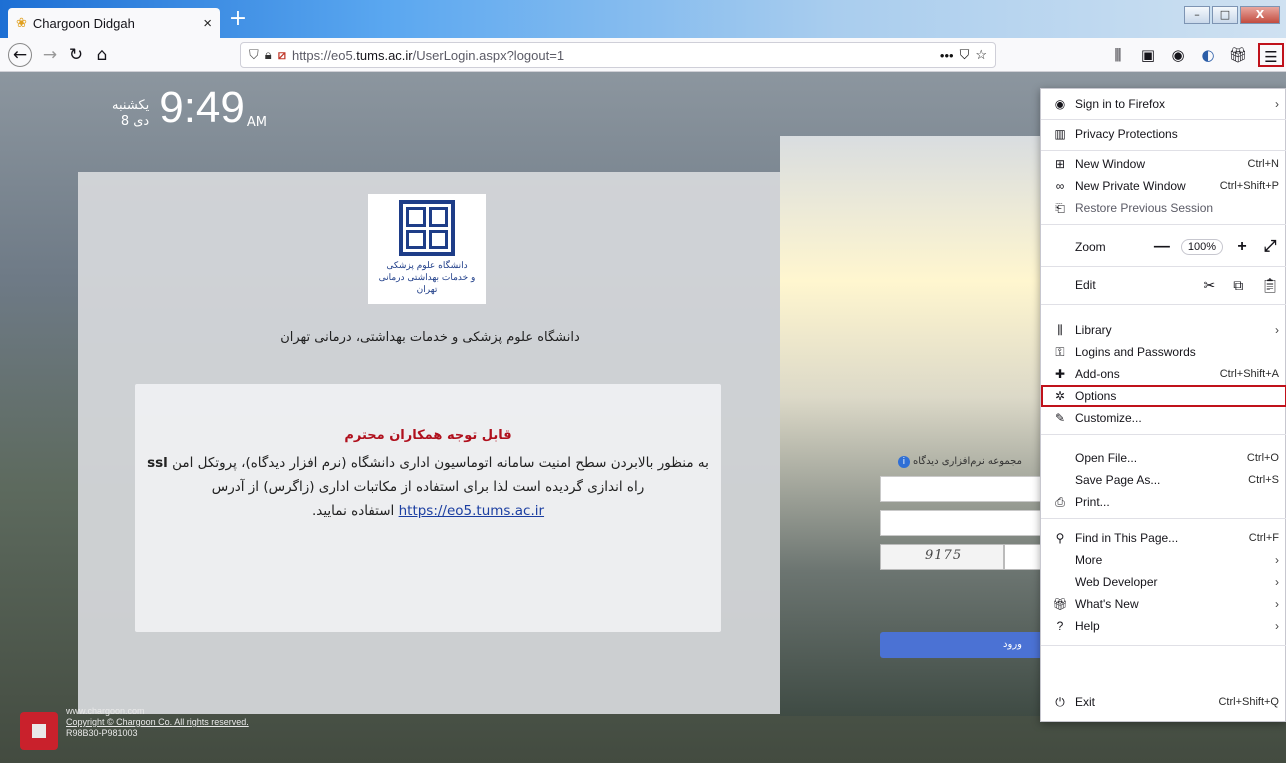 This screenshot has width=1286, height=763. Describe the element at coordinates (965, 645) in the screenshot. I see `login-button: ورود` at that location.